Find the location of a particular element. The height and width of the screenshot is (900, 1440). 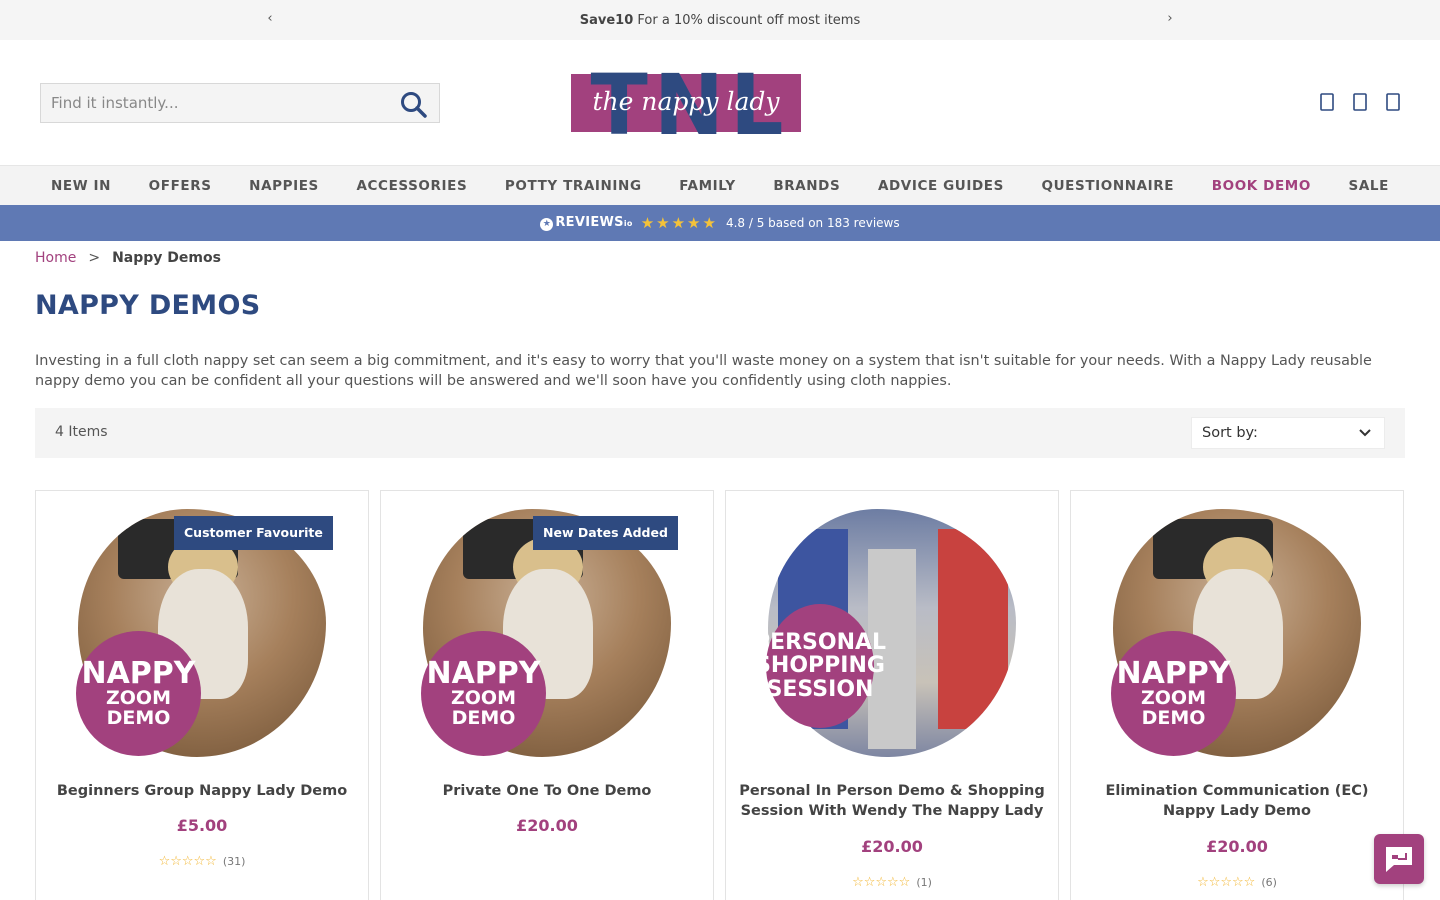

item-count: 4 Items is located at coordinates (81, 432).